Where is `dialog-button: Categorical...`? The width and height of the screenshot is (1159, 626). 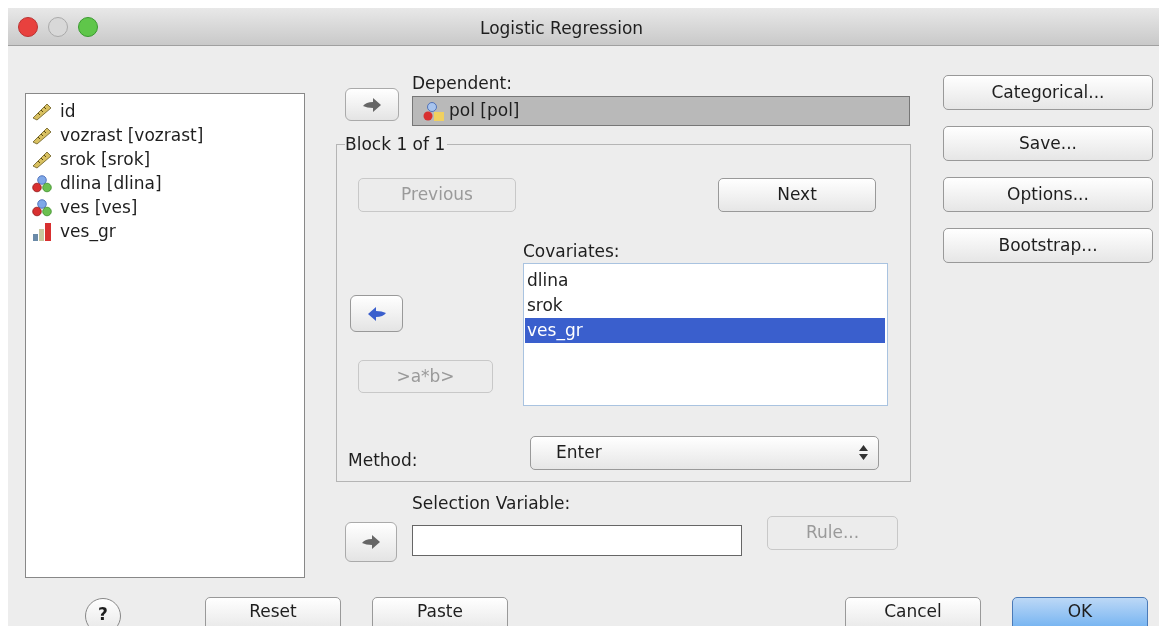
dialog-button: Categorical... is located at coordinates (1048, 92).